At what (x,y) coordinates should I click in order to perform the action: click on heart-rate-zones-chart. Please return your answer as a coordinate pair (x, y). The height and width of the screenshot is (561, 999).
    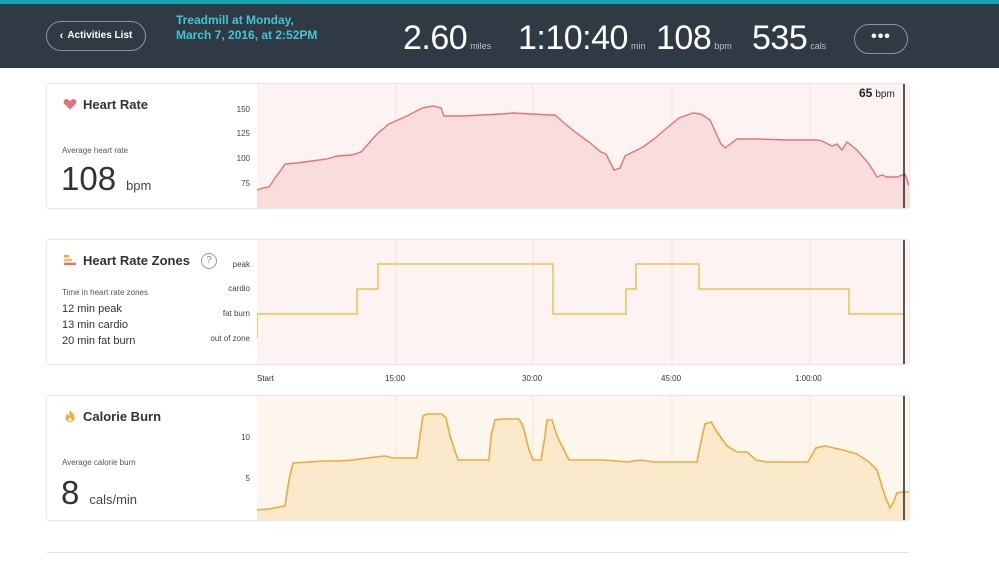
    Looking at the image, I should click on (583, 302).